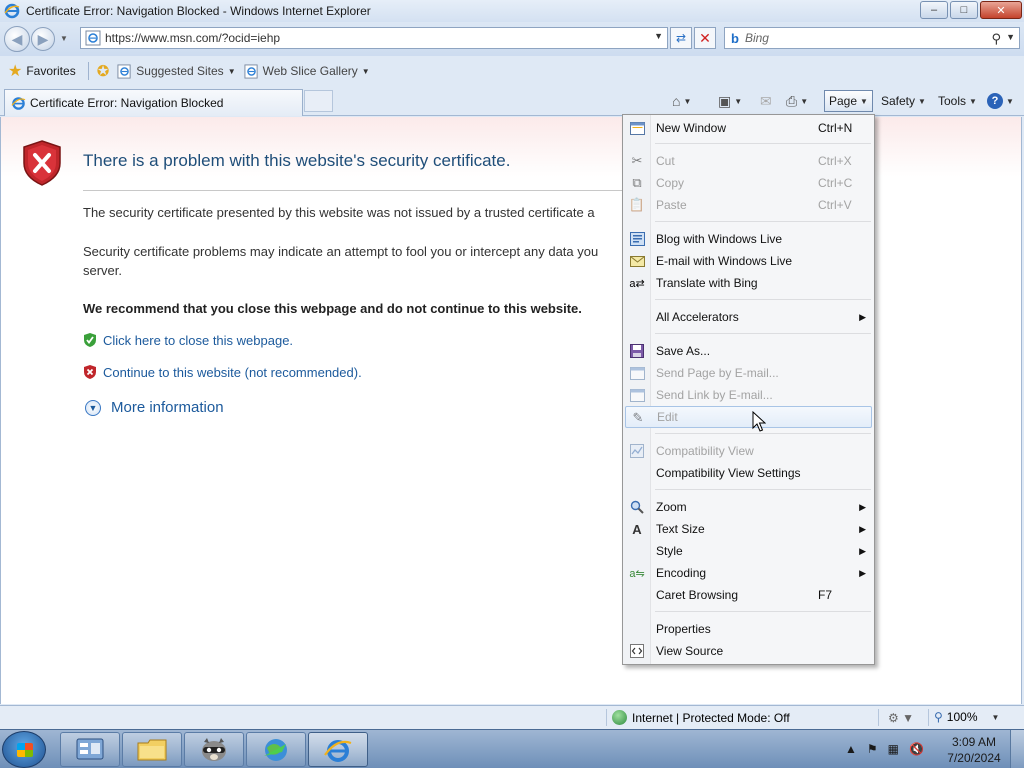 The width and height of the screenshot is (1024, 768). What do you see at coordinates (748, 205) in the screenshot?
I see `menu-item-paste: 📋 Paste Ctrl+V` at bounding box center [748, 205].